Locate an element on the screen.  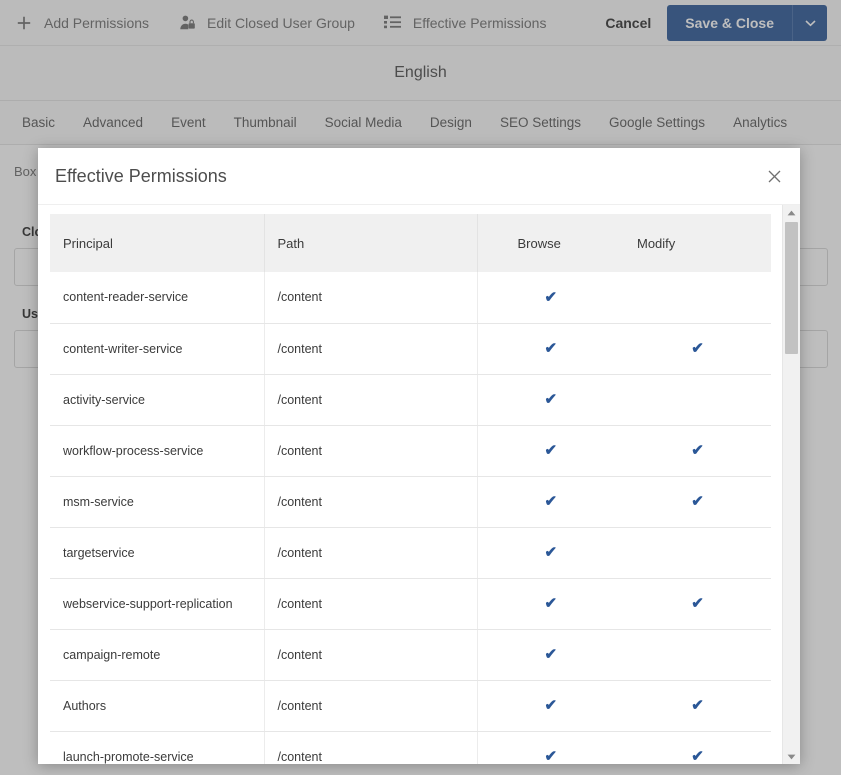
cell-principal: targetservice is located at coordinates (157, 553).